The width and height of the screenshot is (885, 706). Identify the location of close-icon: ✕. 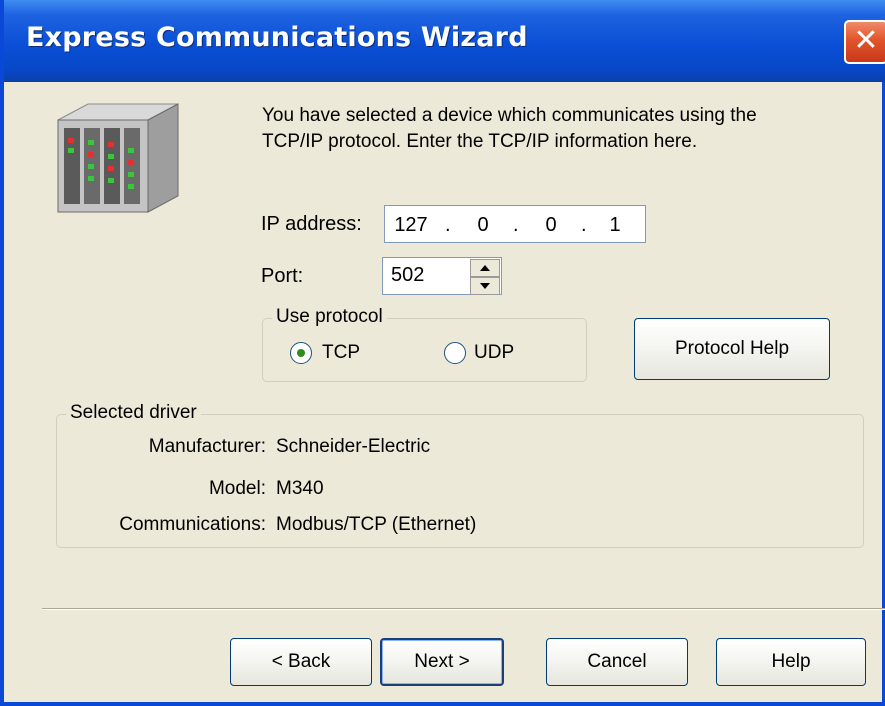
(866, 40).